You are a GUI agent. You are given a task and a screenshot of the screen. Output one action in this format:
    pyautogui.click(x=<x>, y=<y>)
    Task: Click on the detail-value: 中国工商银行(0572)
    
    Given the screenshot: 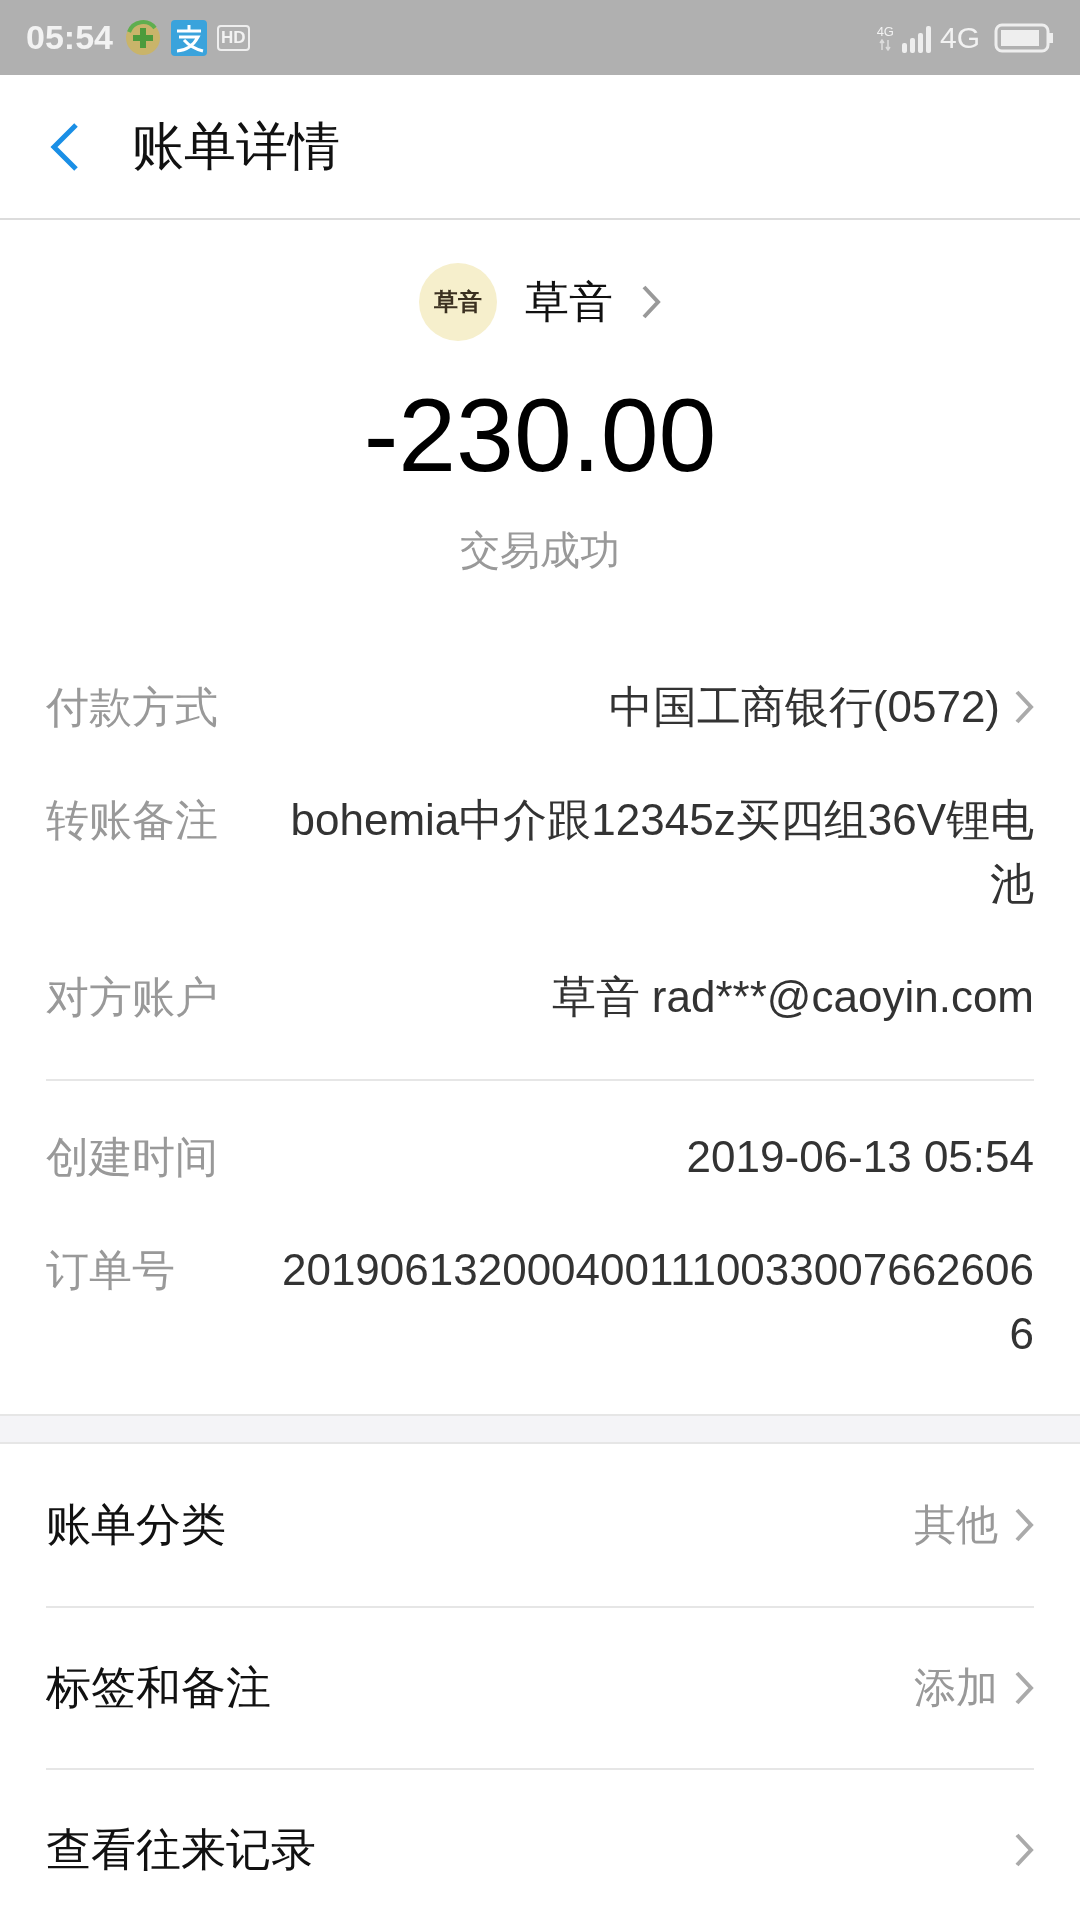 What is the action you would take?
    pyautogui.click(x=804, y=707)
    